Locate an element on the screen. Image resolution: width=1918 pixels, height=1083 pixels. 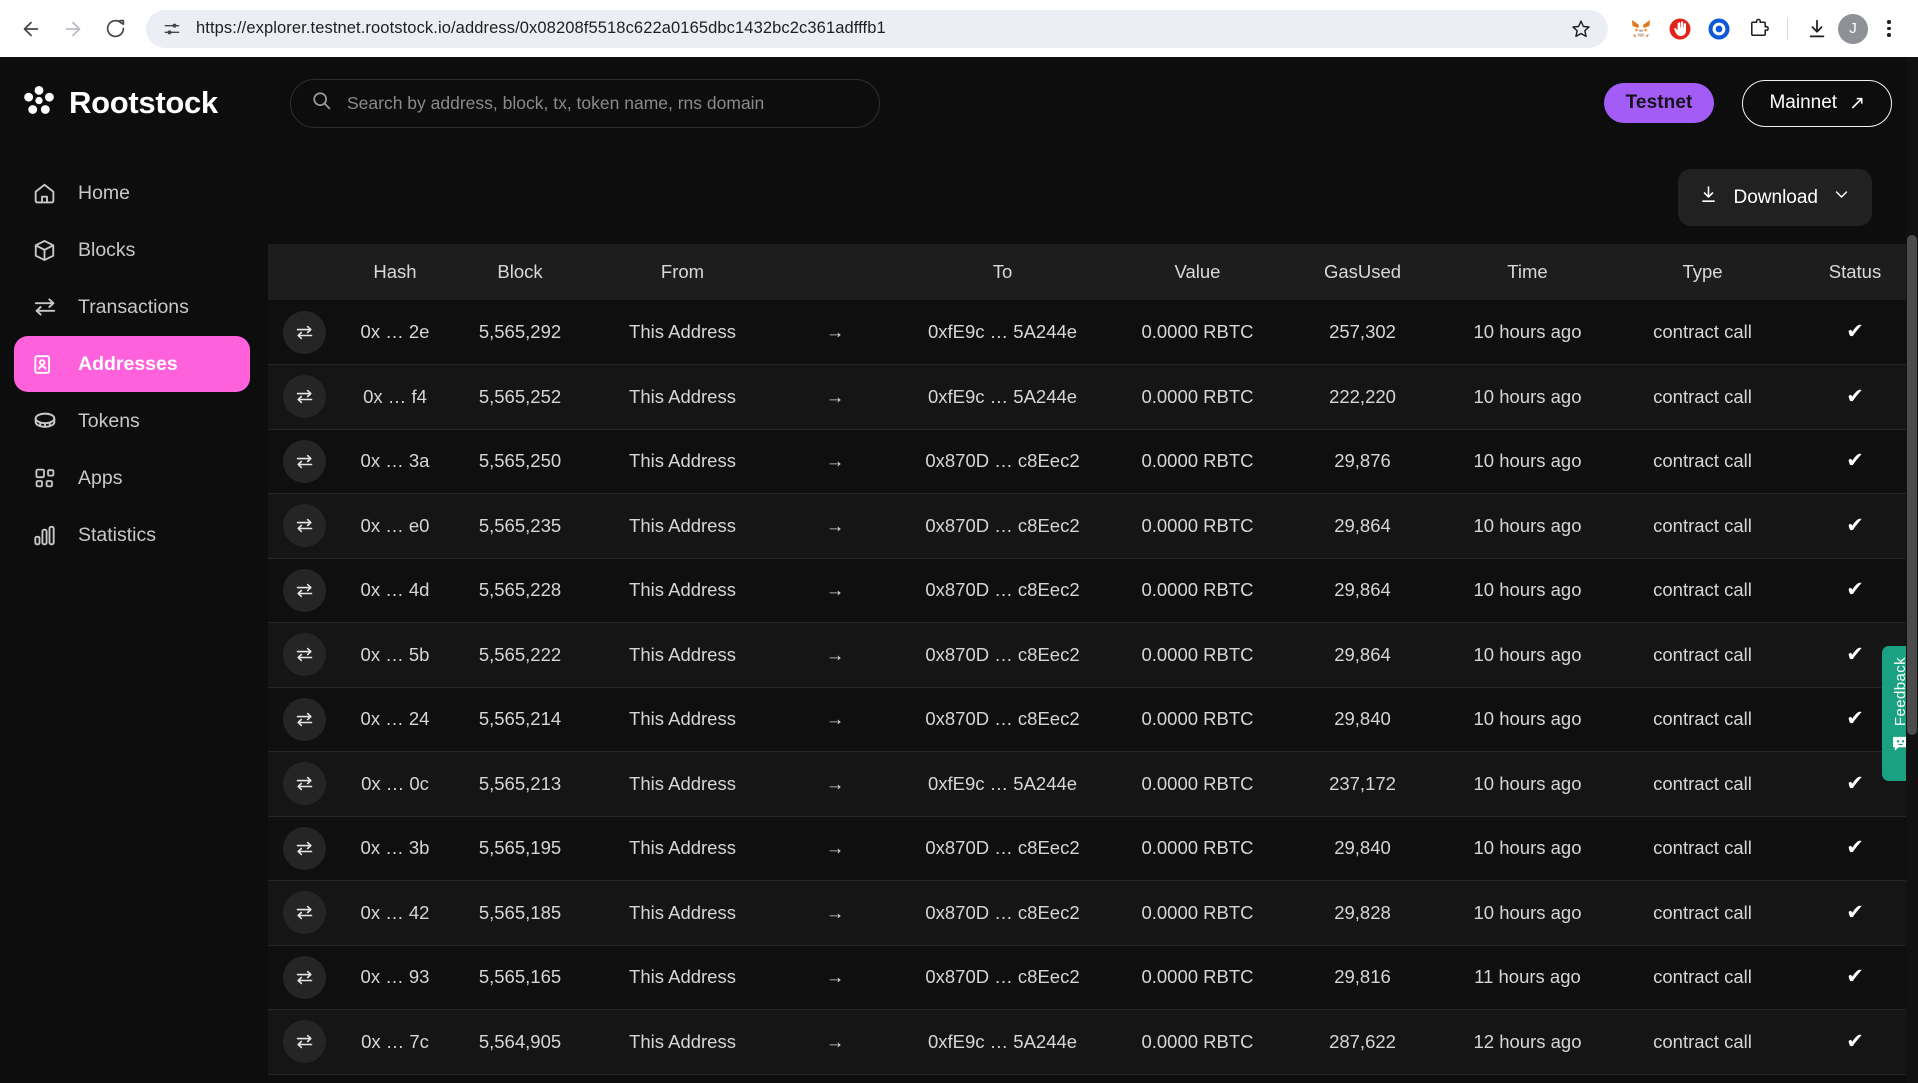
sidebar-item-addresses: Addresses is located at coordinates (132, 364).